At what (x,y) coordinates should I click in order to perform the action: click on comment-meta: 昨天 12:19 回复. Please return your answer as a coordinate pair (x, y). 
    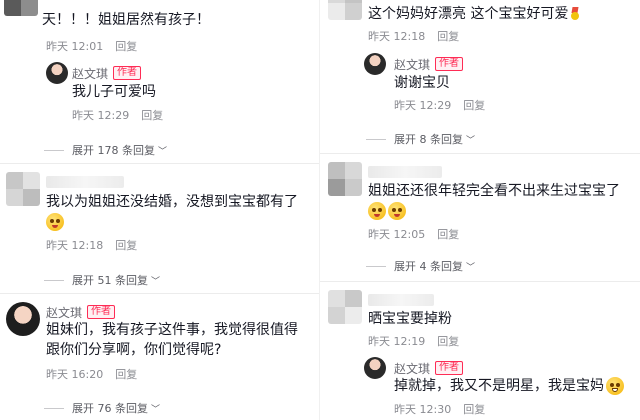
    Looking at the image, I should click on (413, 341).